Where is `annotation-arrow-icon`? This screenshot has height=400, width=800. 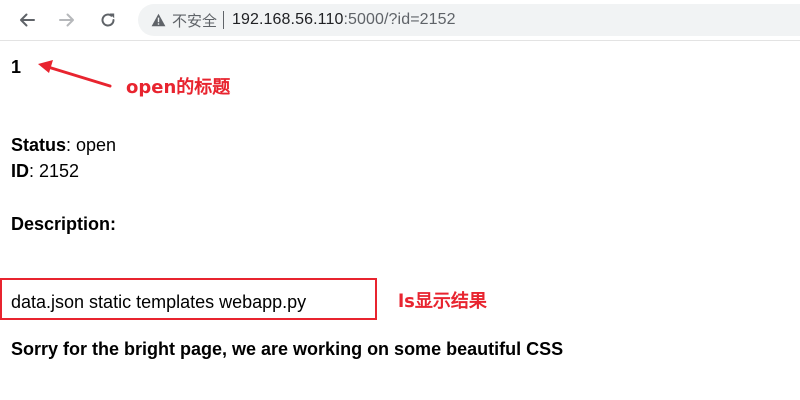 annotation-arrow-icon is located at coordinates (75, 74).